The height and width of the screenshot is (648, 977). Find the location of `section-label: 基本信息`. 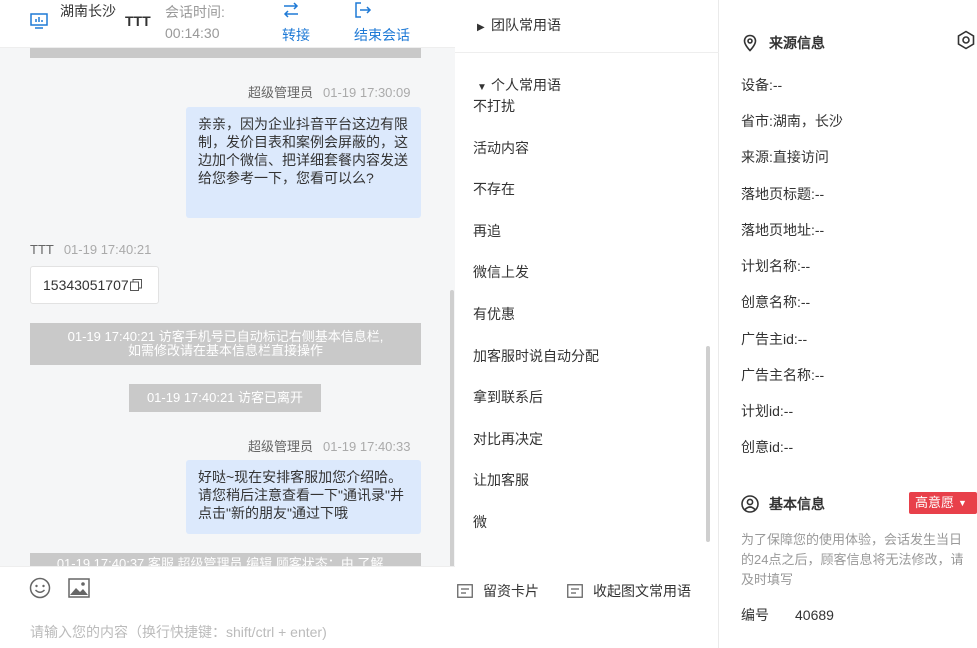

section-label: 基本信息 is located at coordinates (797, 504).